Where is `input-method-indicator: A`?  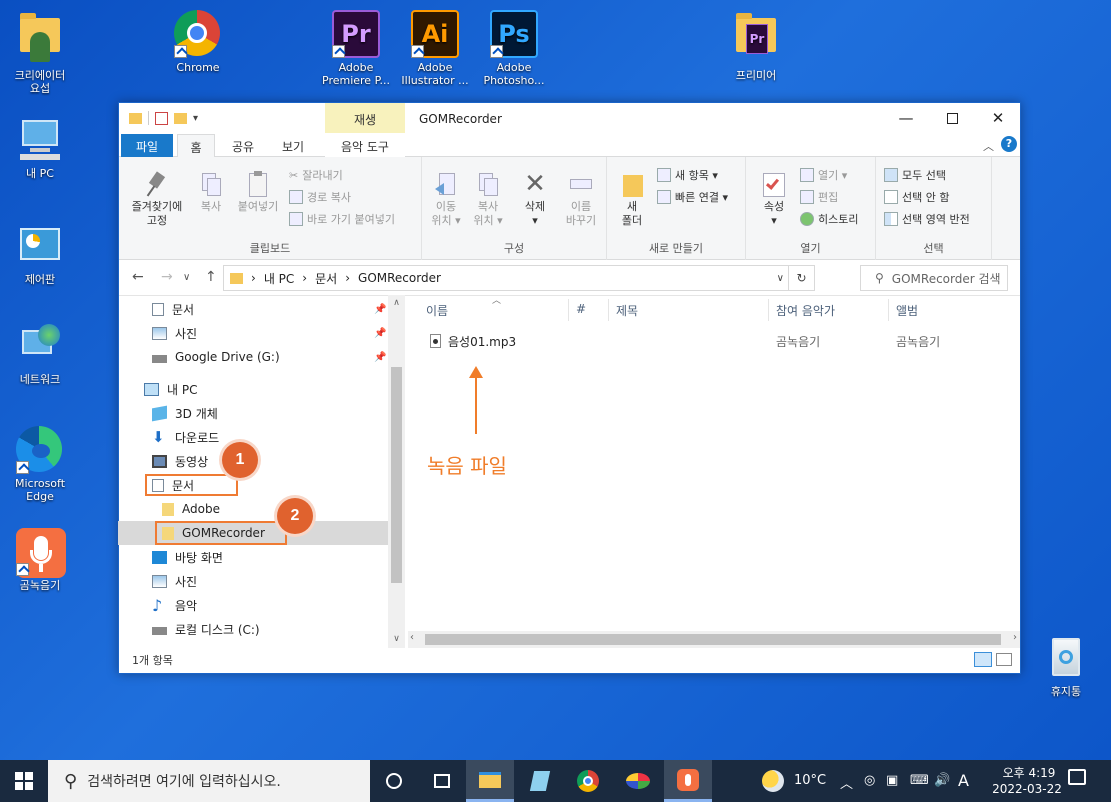 input-method-indicator: A is located at coordinates (963, 780).